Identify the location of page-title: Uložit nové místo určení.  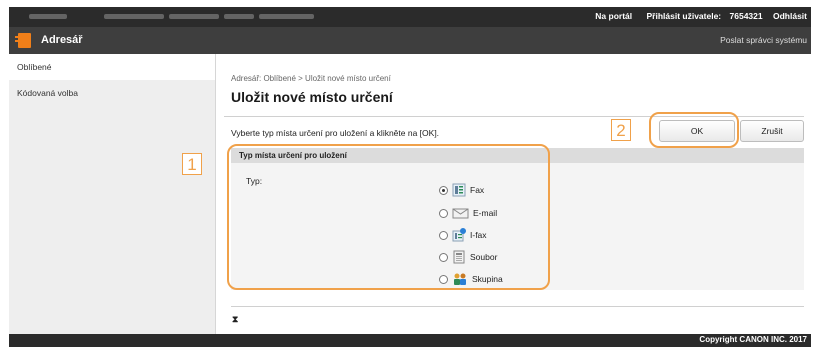
(312, 97).